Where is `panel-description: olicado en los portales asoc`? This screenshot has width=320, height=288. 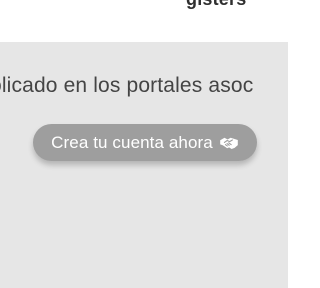 panel-description: olicado en los portales asoc is located at coordinates (127, 85).